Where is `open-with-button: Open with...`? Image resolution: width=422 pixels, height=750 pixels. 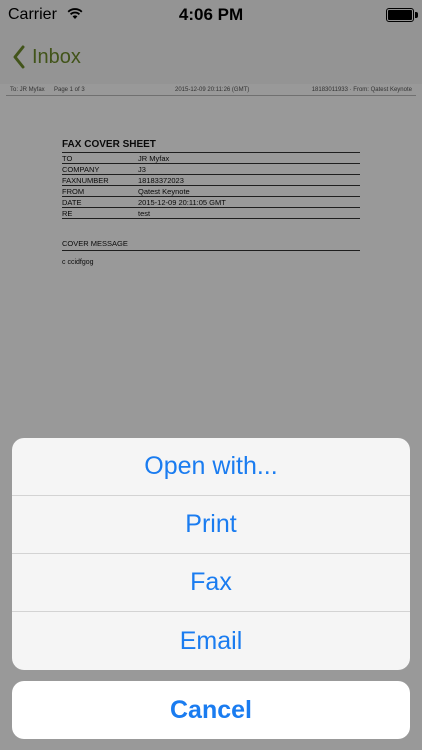 open-with-button: Open with... is located at coordinates (211, 467).